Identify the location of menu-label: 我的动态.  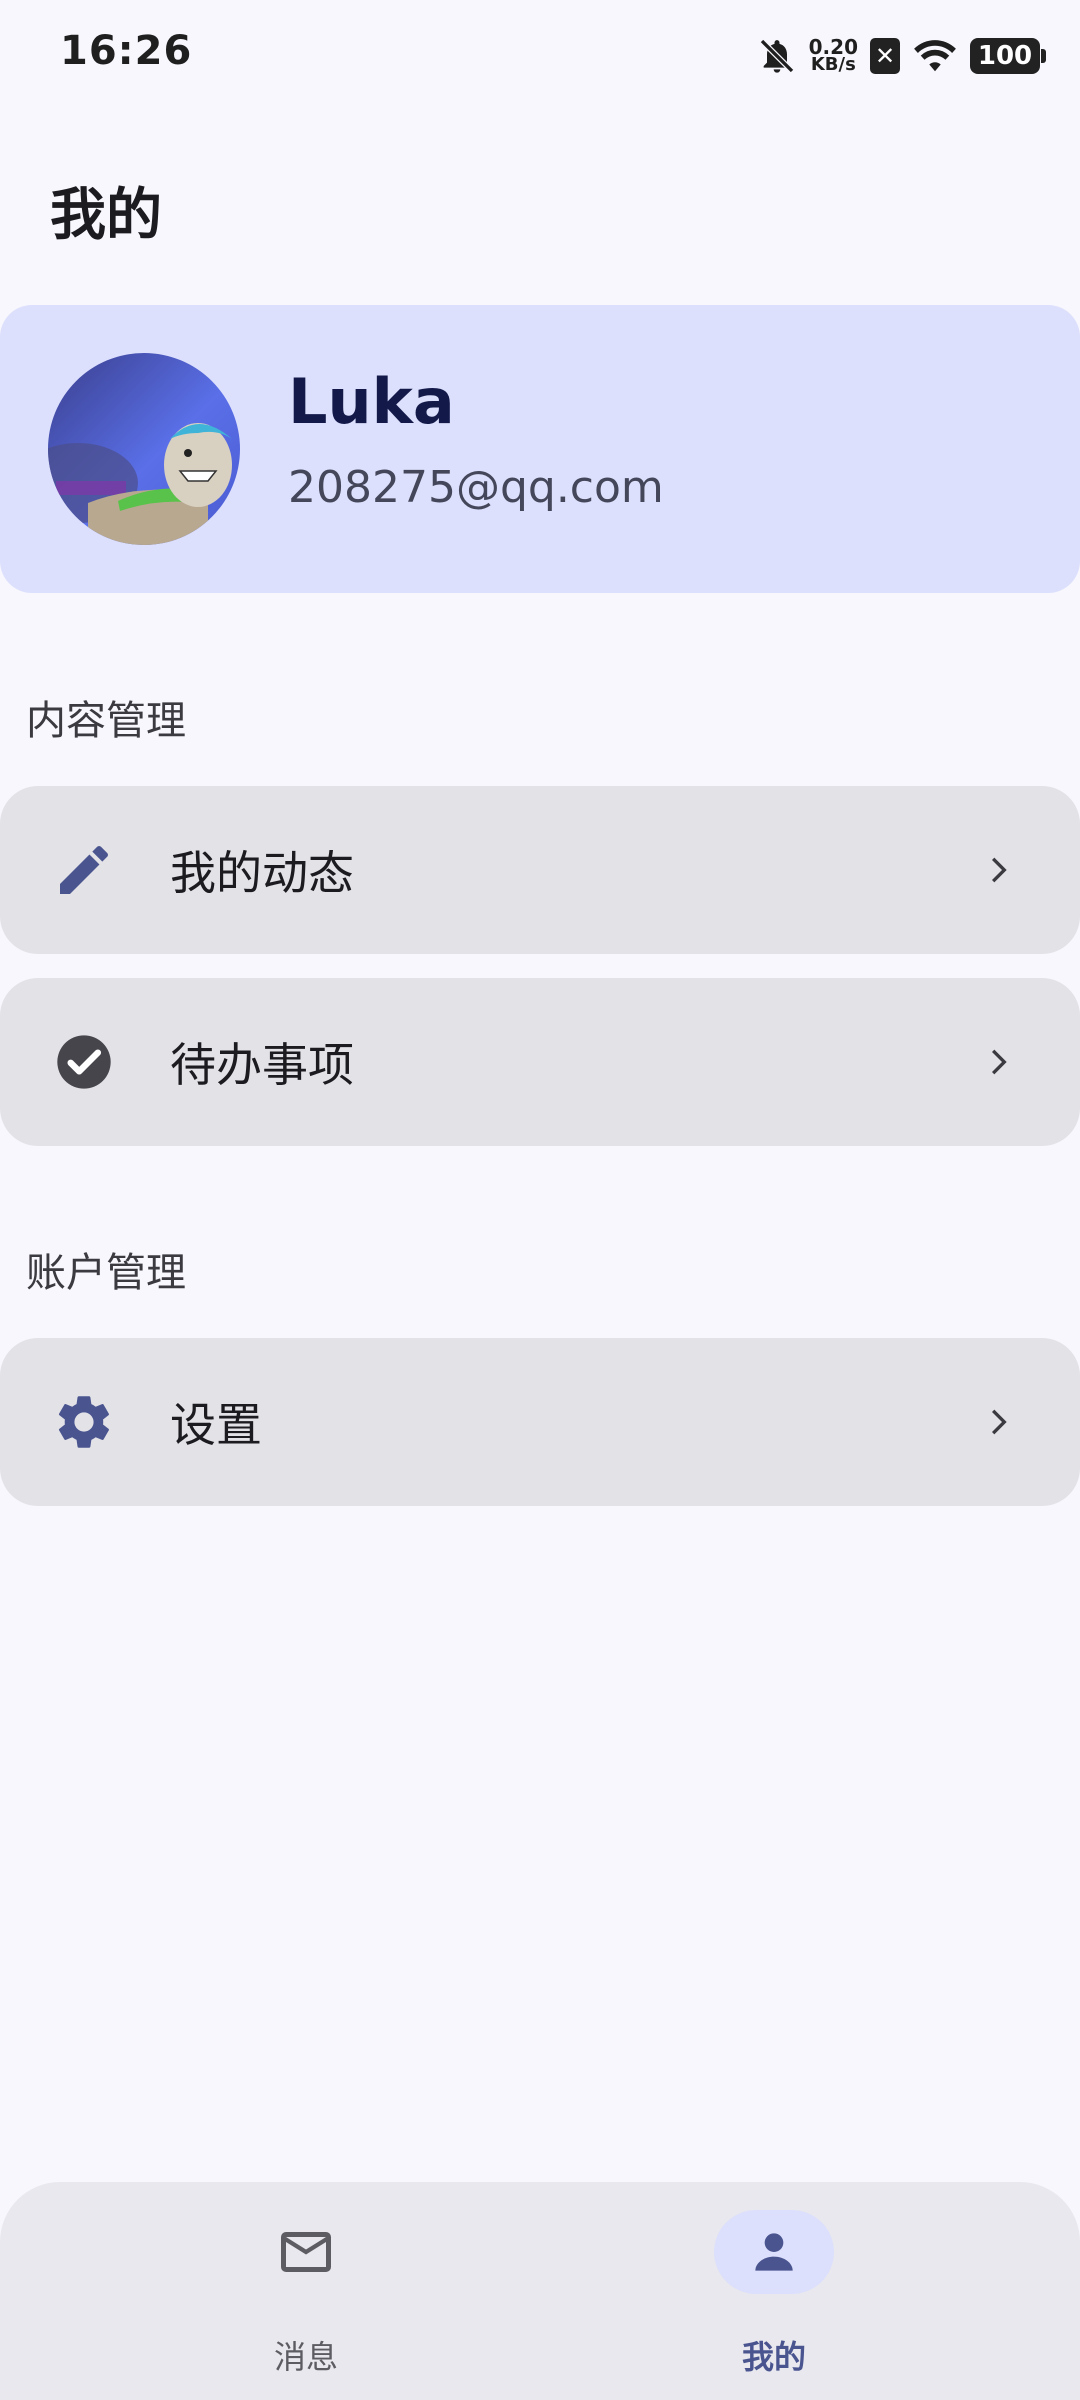
(262, 873).